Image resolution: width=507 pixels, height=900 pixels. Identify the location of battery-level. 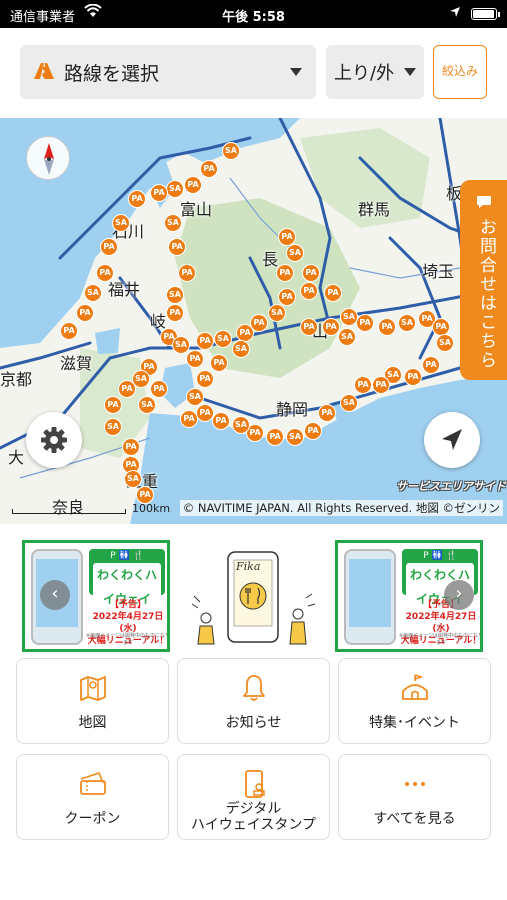
(483, 14).